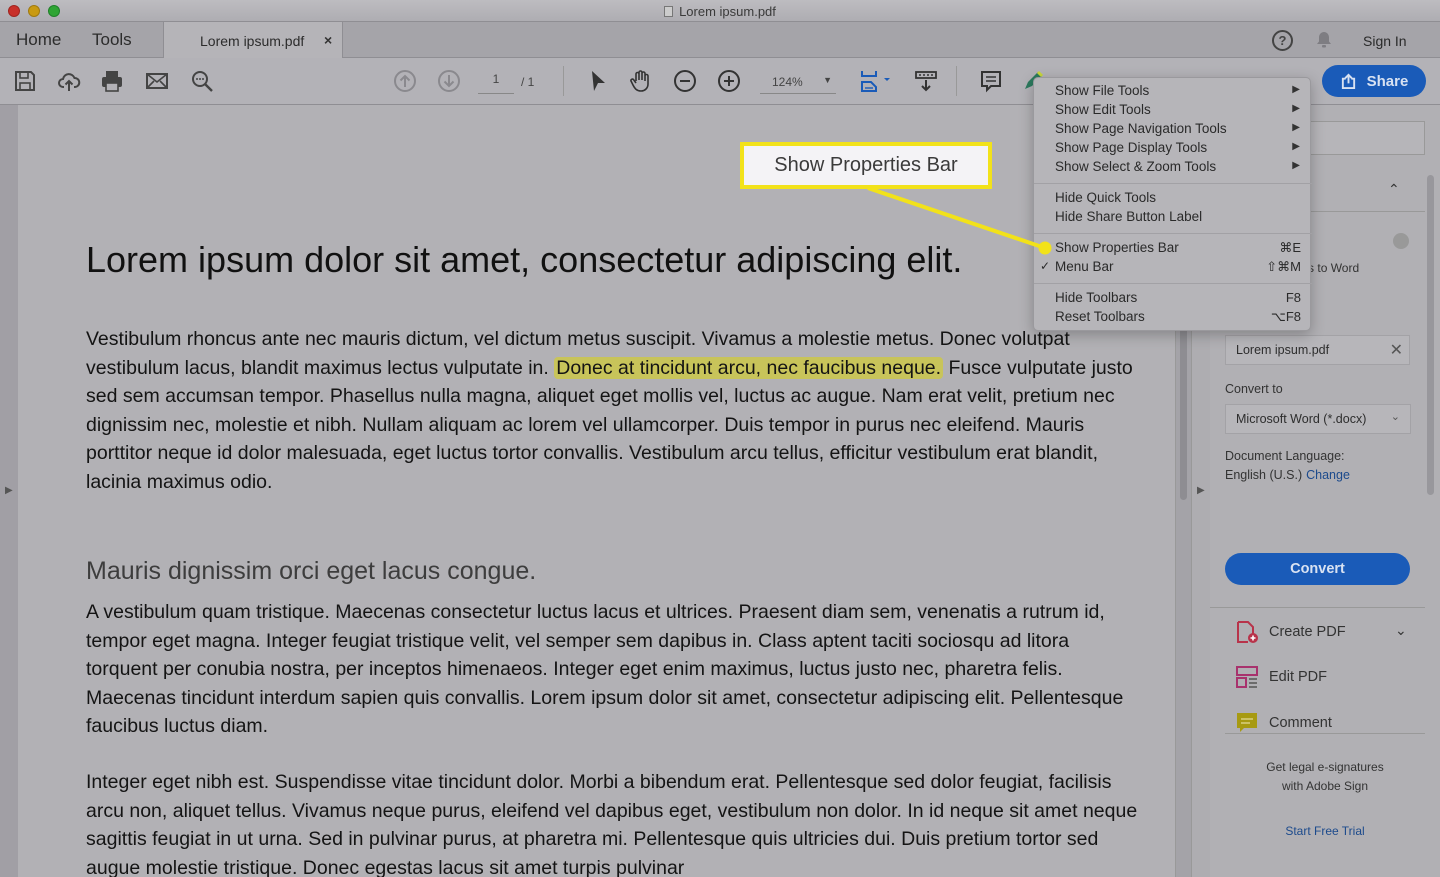  Describe the element at coordinates (1131, 147) in the screenshot. I see `menu-item-label: Show Page Display Tools` at that location.